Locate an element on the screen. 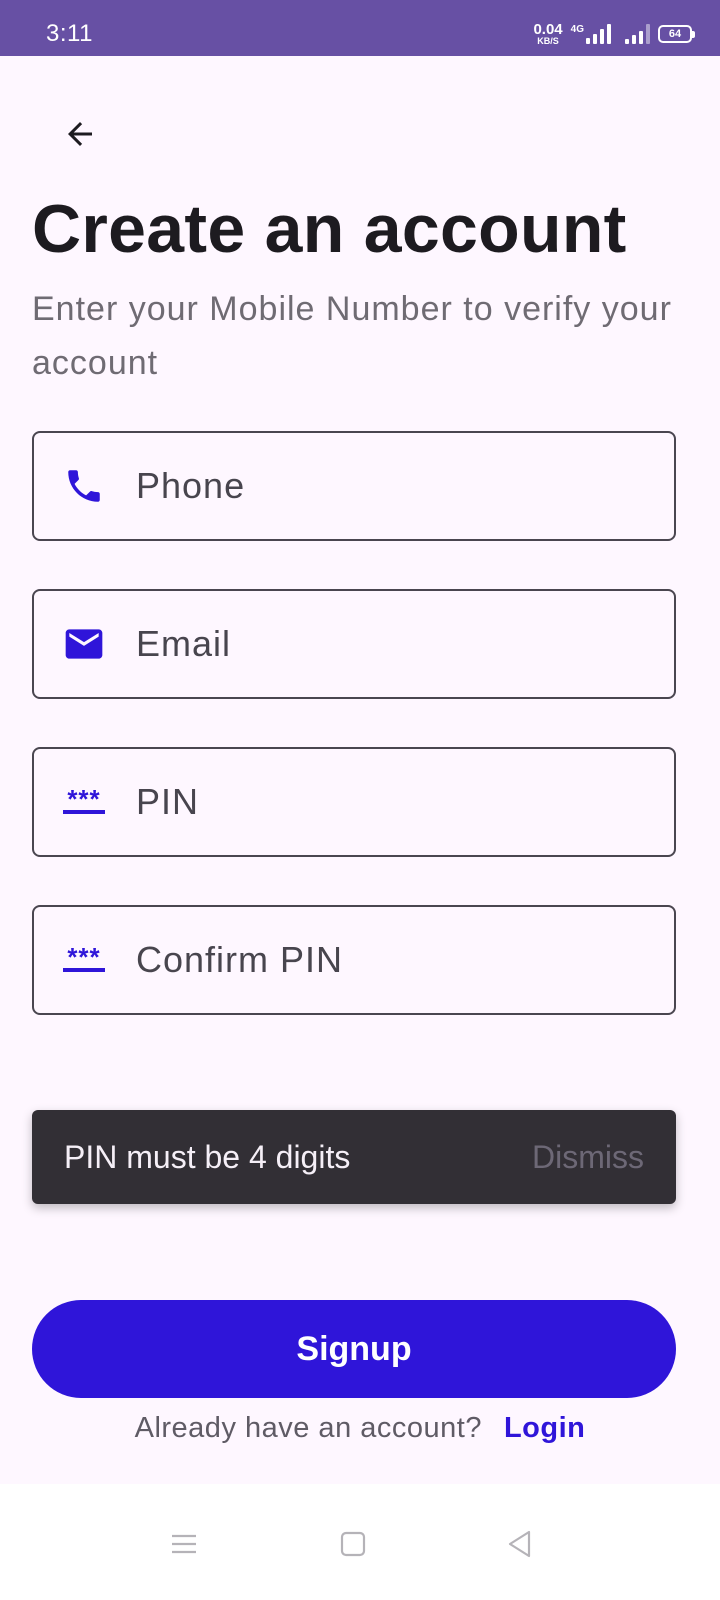  login-row: Already have an account? Login is located at coordinates (360, 1428).